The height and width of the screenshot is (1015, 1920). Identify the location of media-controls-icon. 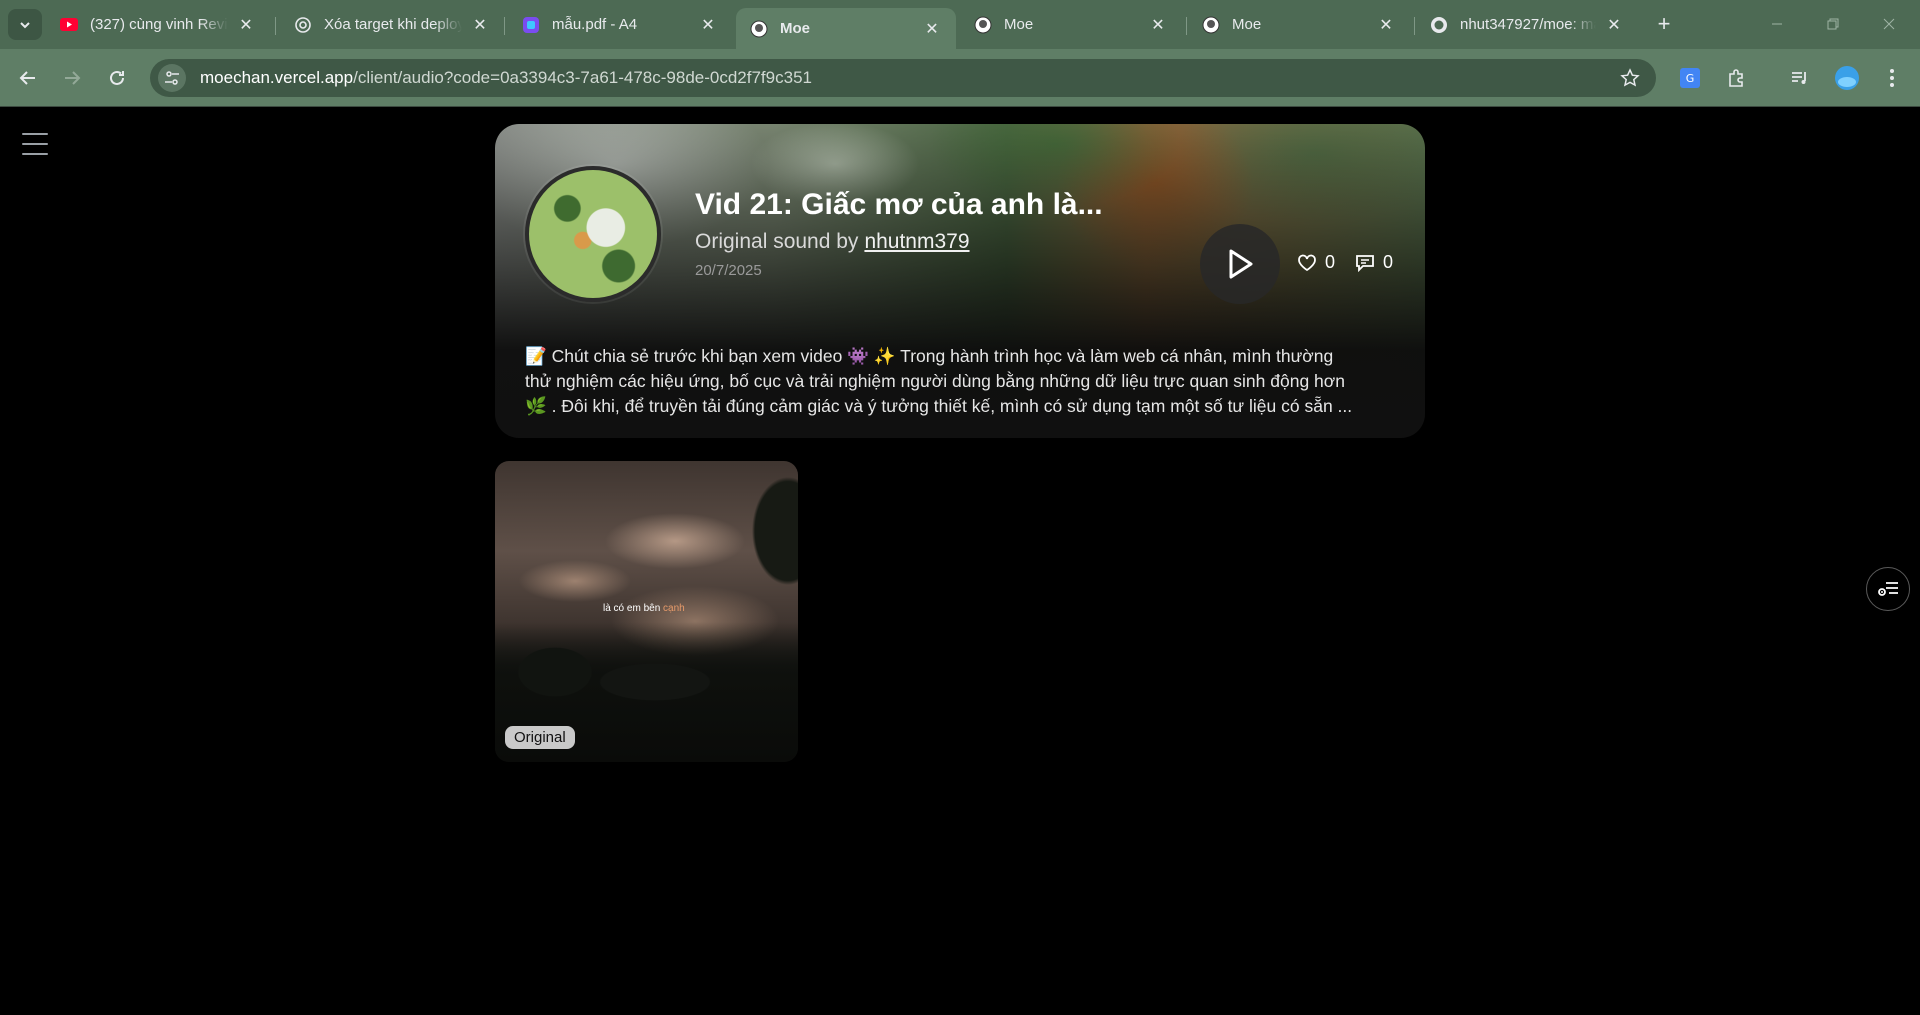
(1800, 78).